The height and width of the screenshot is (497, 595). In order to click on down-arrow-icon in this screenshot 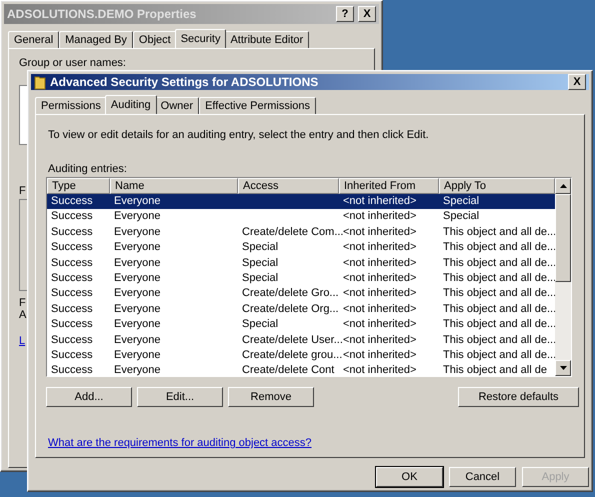, I will do `click(563, 368)`.